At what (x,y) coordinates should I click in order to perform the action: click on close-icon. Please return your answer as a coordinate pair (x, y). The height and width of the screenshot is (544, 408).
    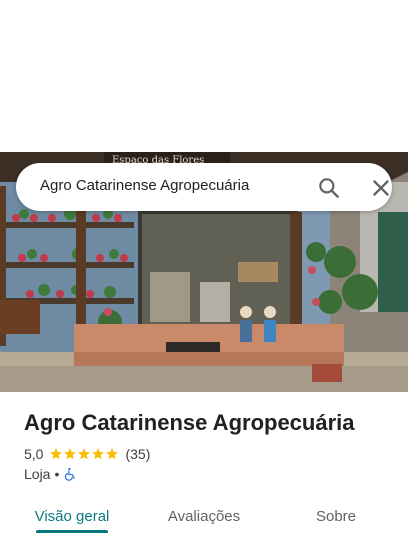
    Looking at the image, I should click on (381, 188).